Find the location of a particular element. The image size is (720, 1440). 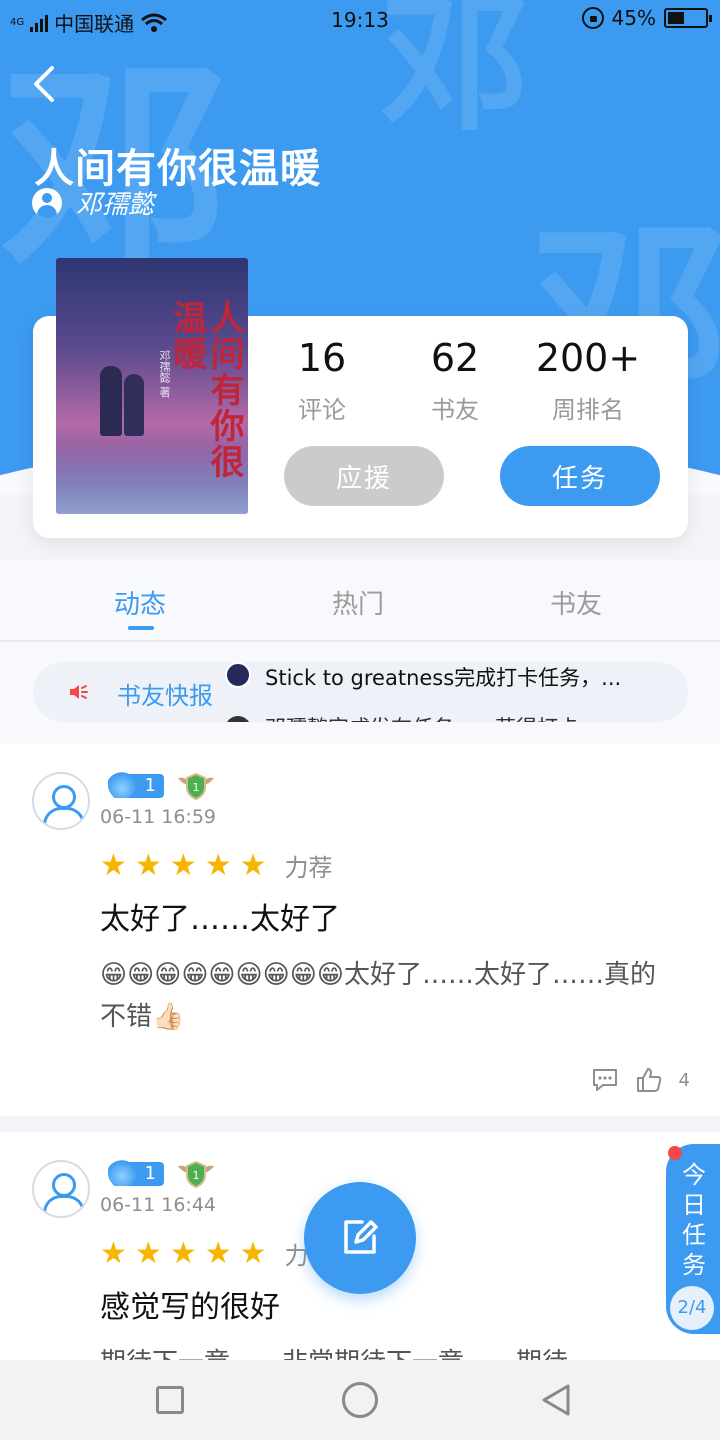

post-title: 太好了……太好了 is located at coordinates (220, 919).